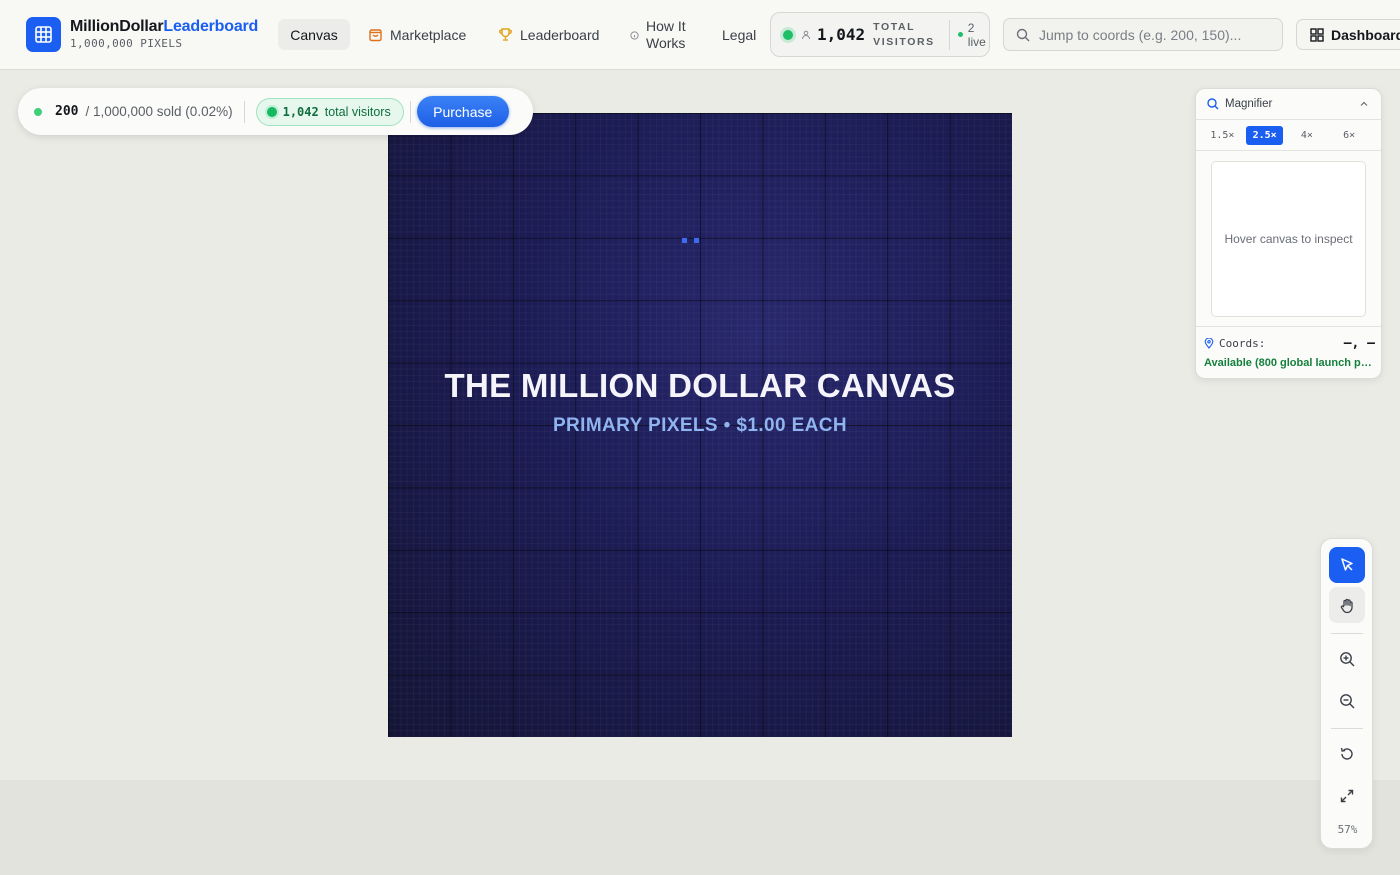 This screenshot has width=1400, height=875. I want to click on live-status-dot, so click(788, 34).